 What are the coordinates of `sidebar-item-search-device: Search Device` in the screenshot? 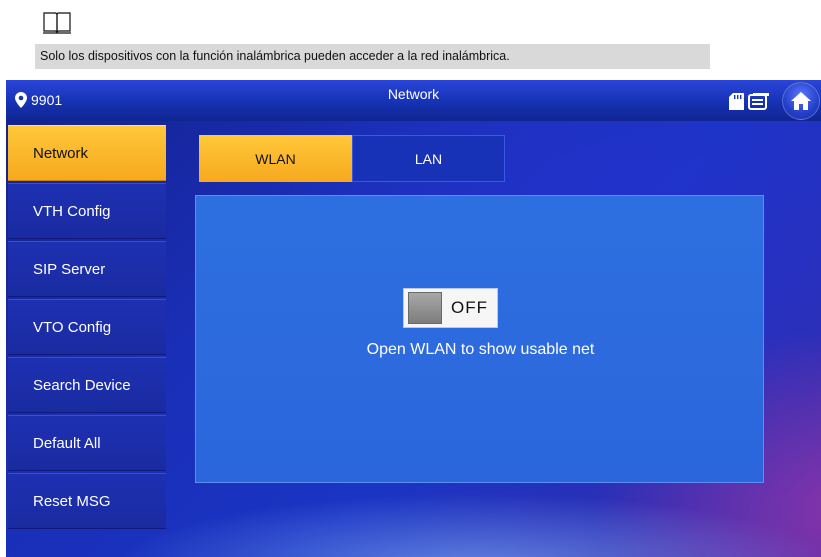 It's located at (87, 385).